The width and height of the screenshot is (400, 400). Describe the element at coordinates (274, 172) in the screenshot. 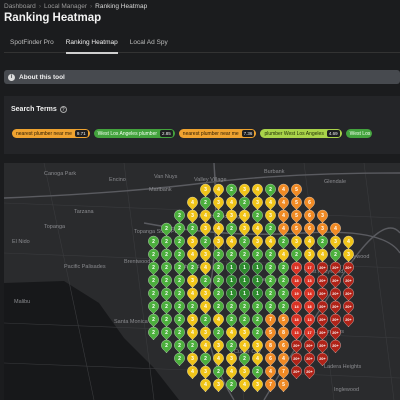

I see `map-place-label: Burbank` at that location.